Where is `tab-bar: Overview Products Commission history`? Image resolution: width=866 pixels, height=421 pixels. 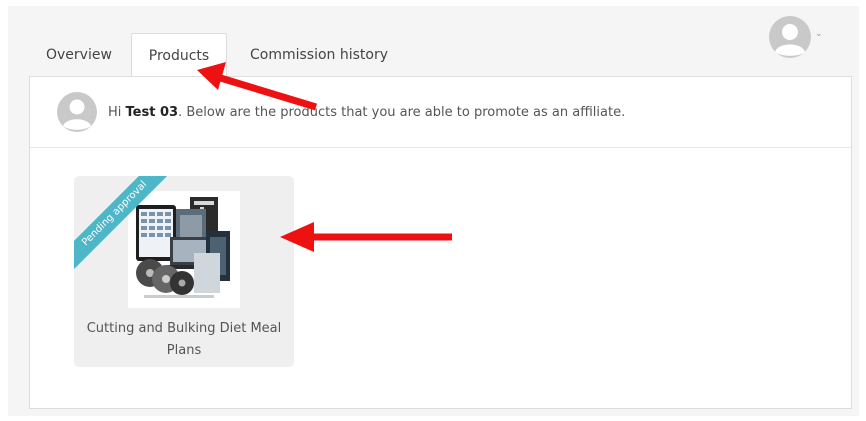 tab-bar: Overview Products Commission history is located at coordinates (208, 55).